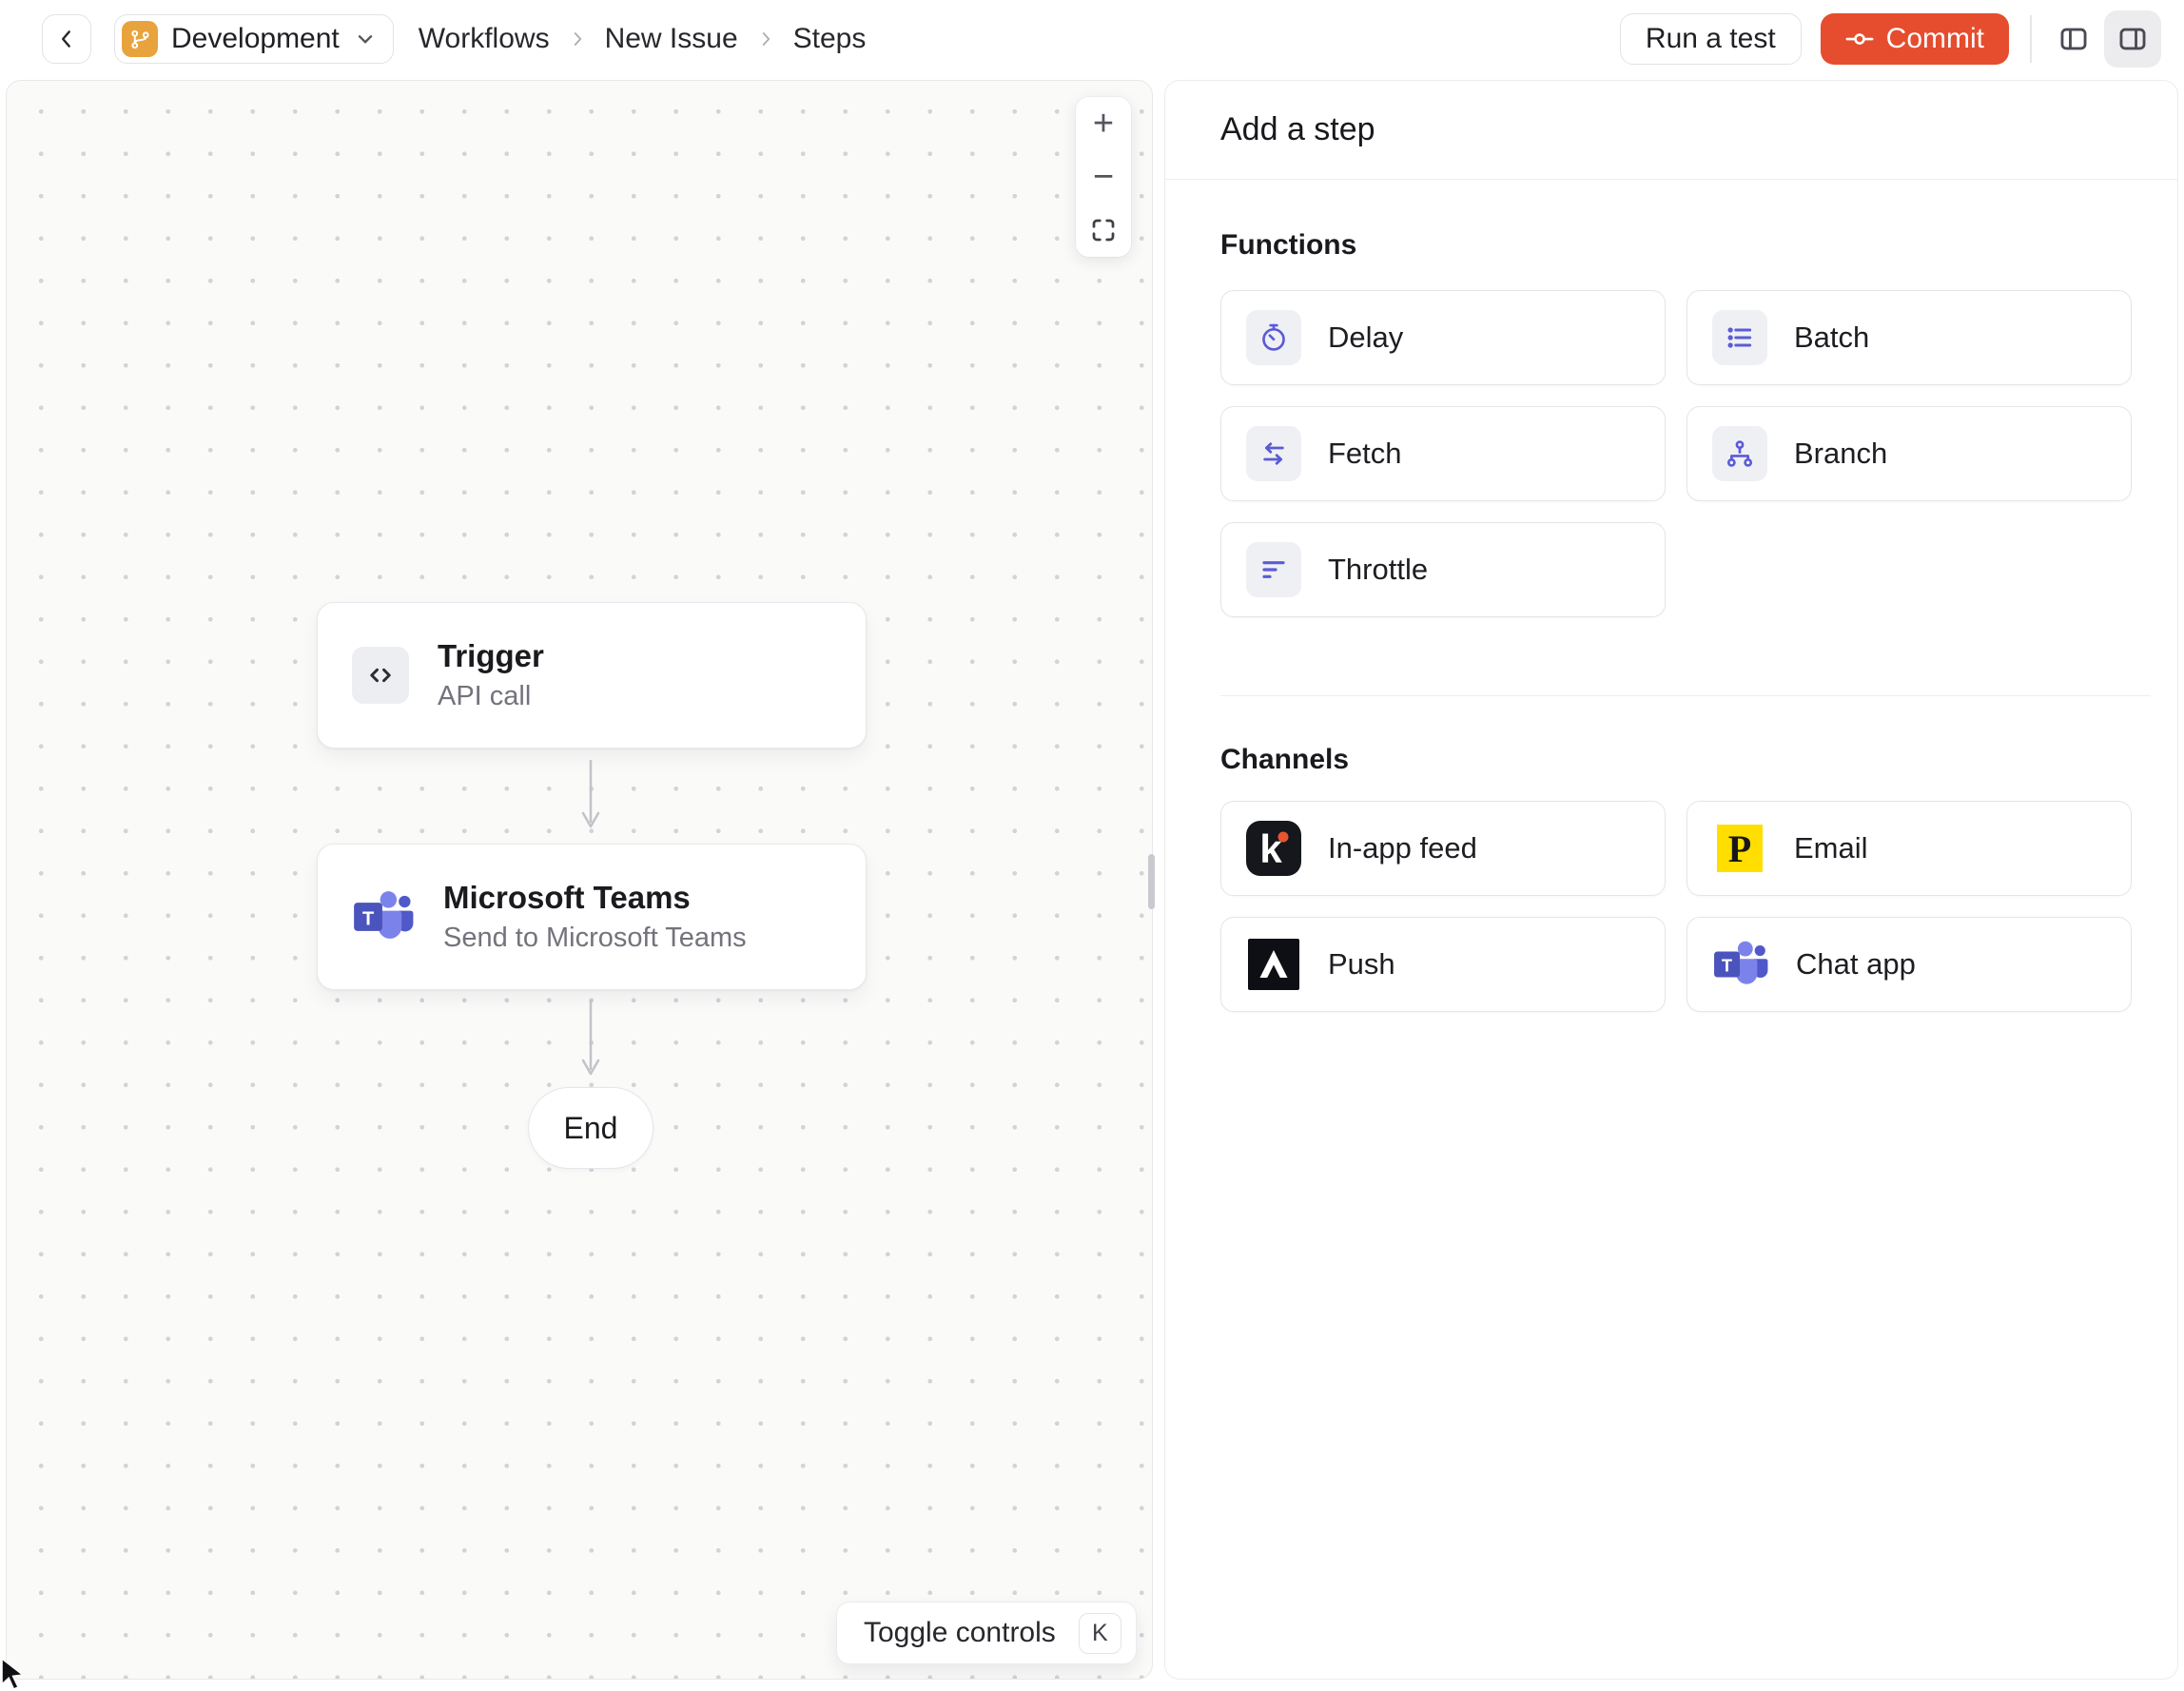  I want to click on end-node: End, so click(590, 1128).